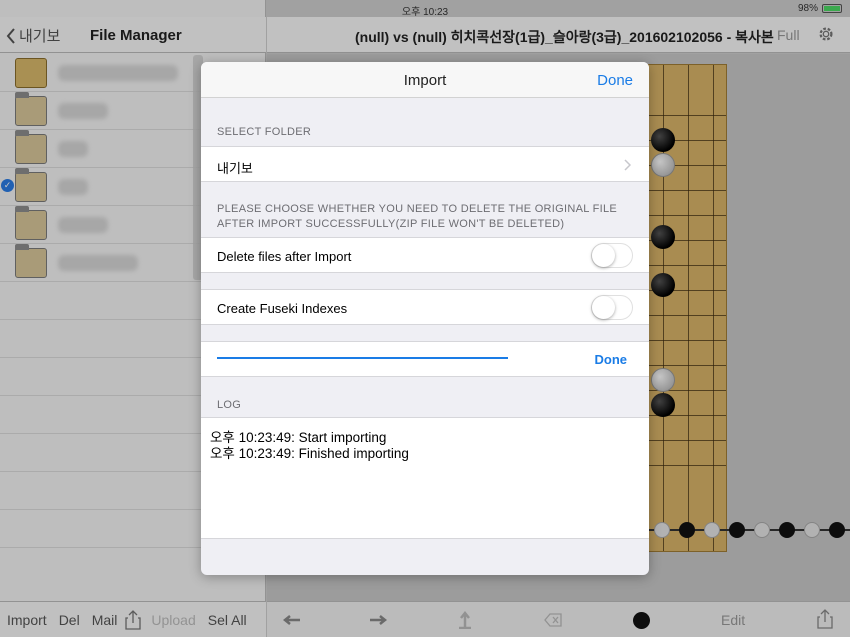 The image size is (850, 637). I want to click on folder-select-value: 내기보, so click(235, 168).